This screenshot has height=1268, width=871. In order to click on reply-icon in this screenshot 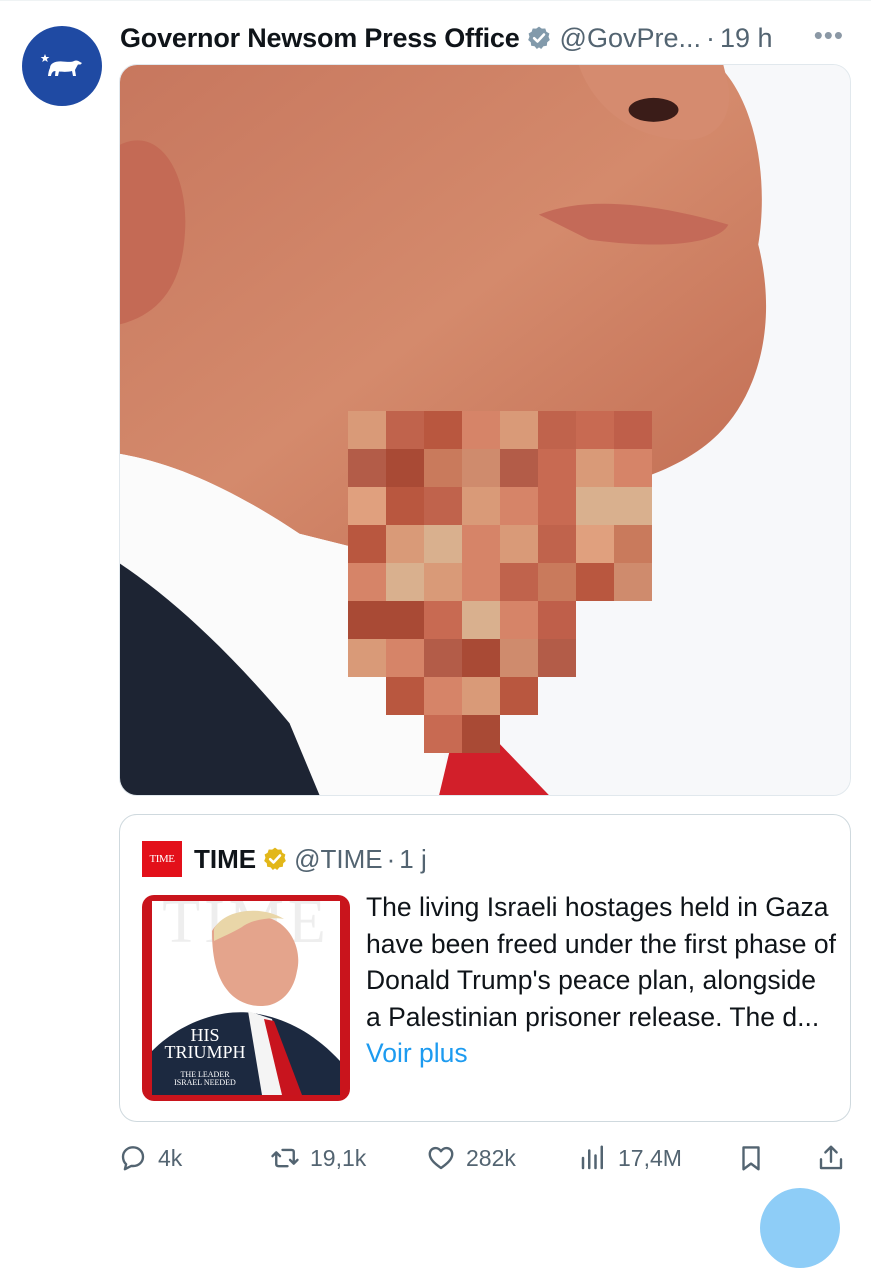, I will do `click(133, 1158)`.